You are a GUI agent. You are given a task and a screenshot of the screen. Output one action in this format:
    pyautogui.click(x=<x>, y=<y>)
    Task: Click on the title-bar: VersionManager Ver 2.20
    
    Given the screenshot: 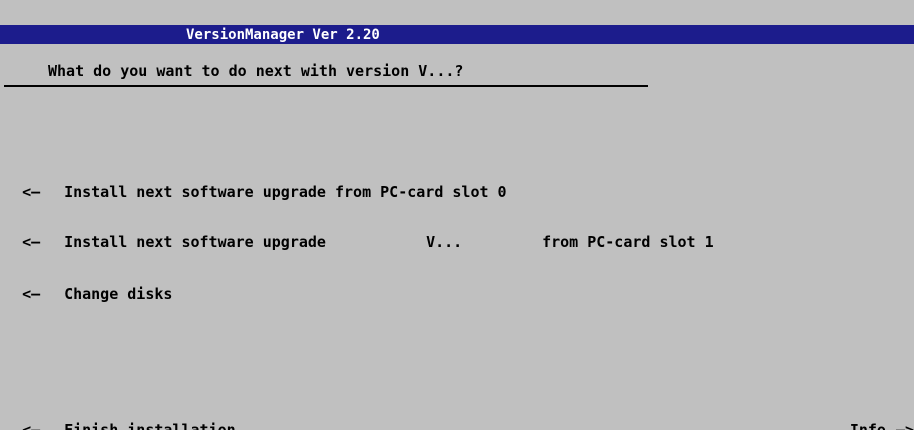 What is the action you would take?
    pyautogui.click(x=457, y=34)
    